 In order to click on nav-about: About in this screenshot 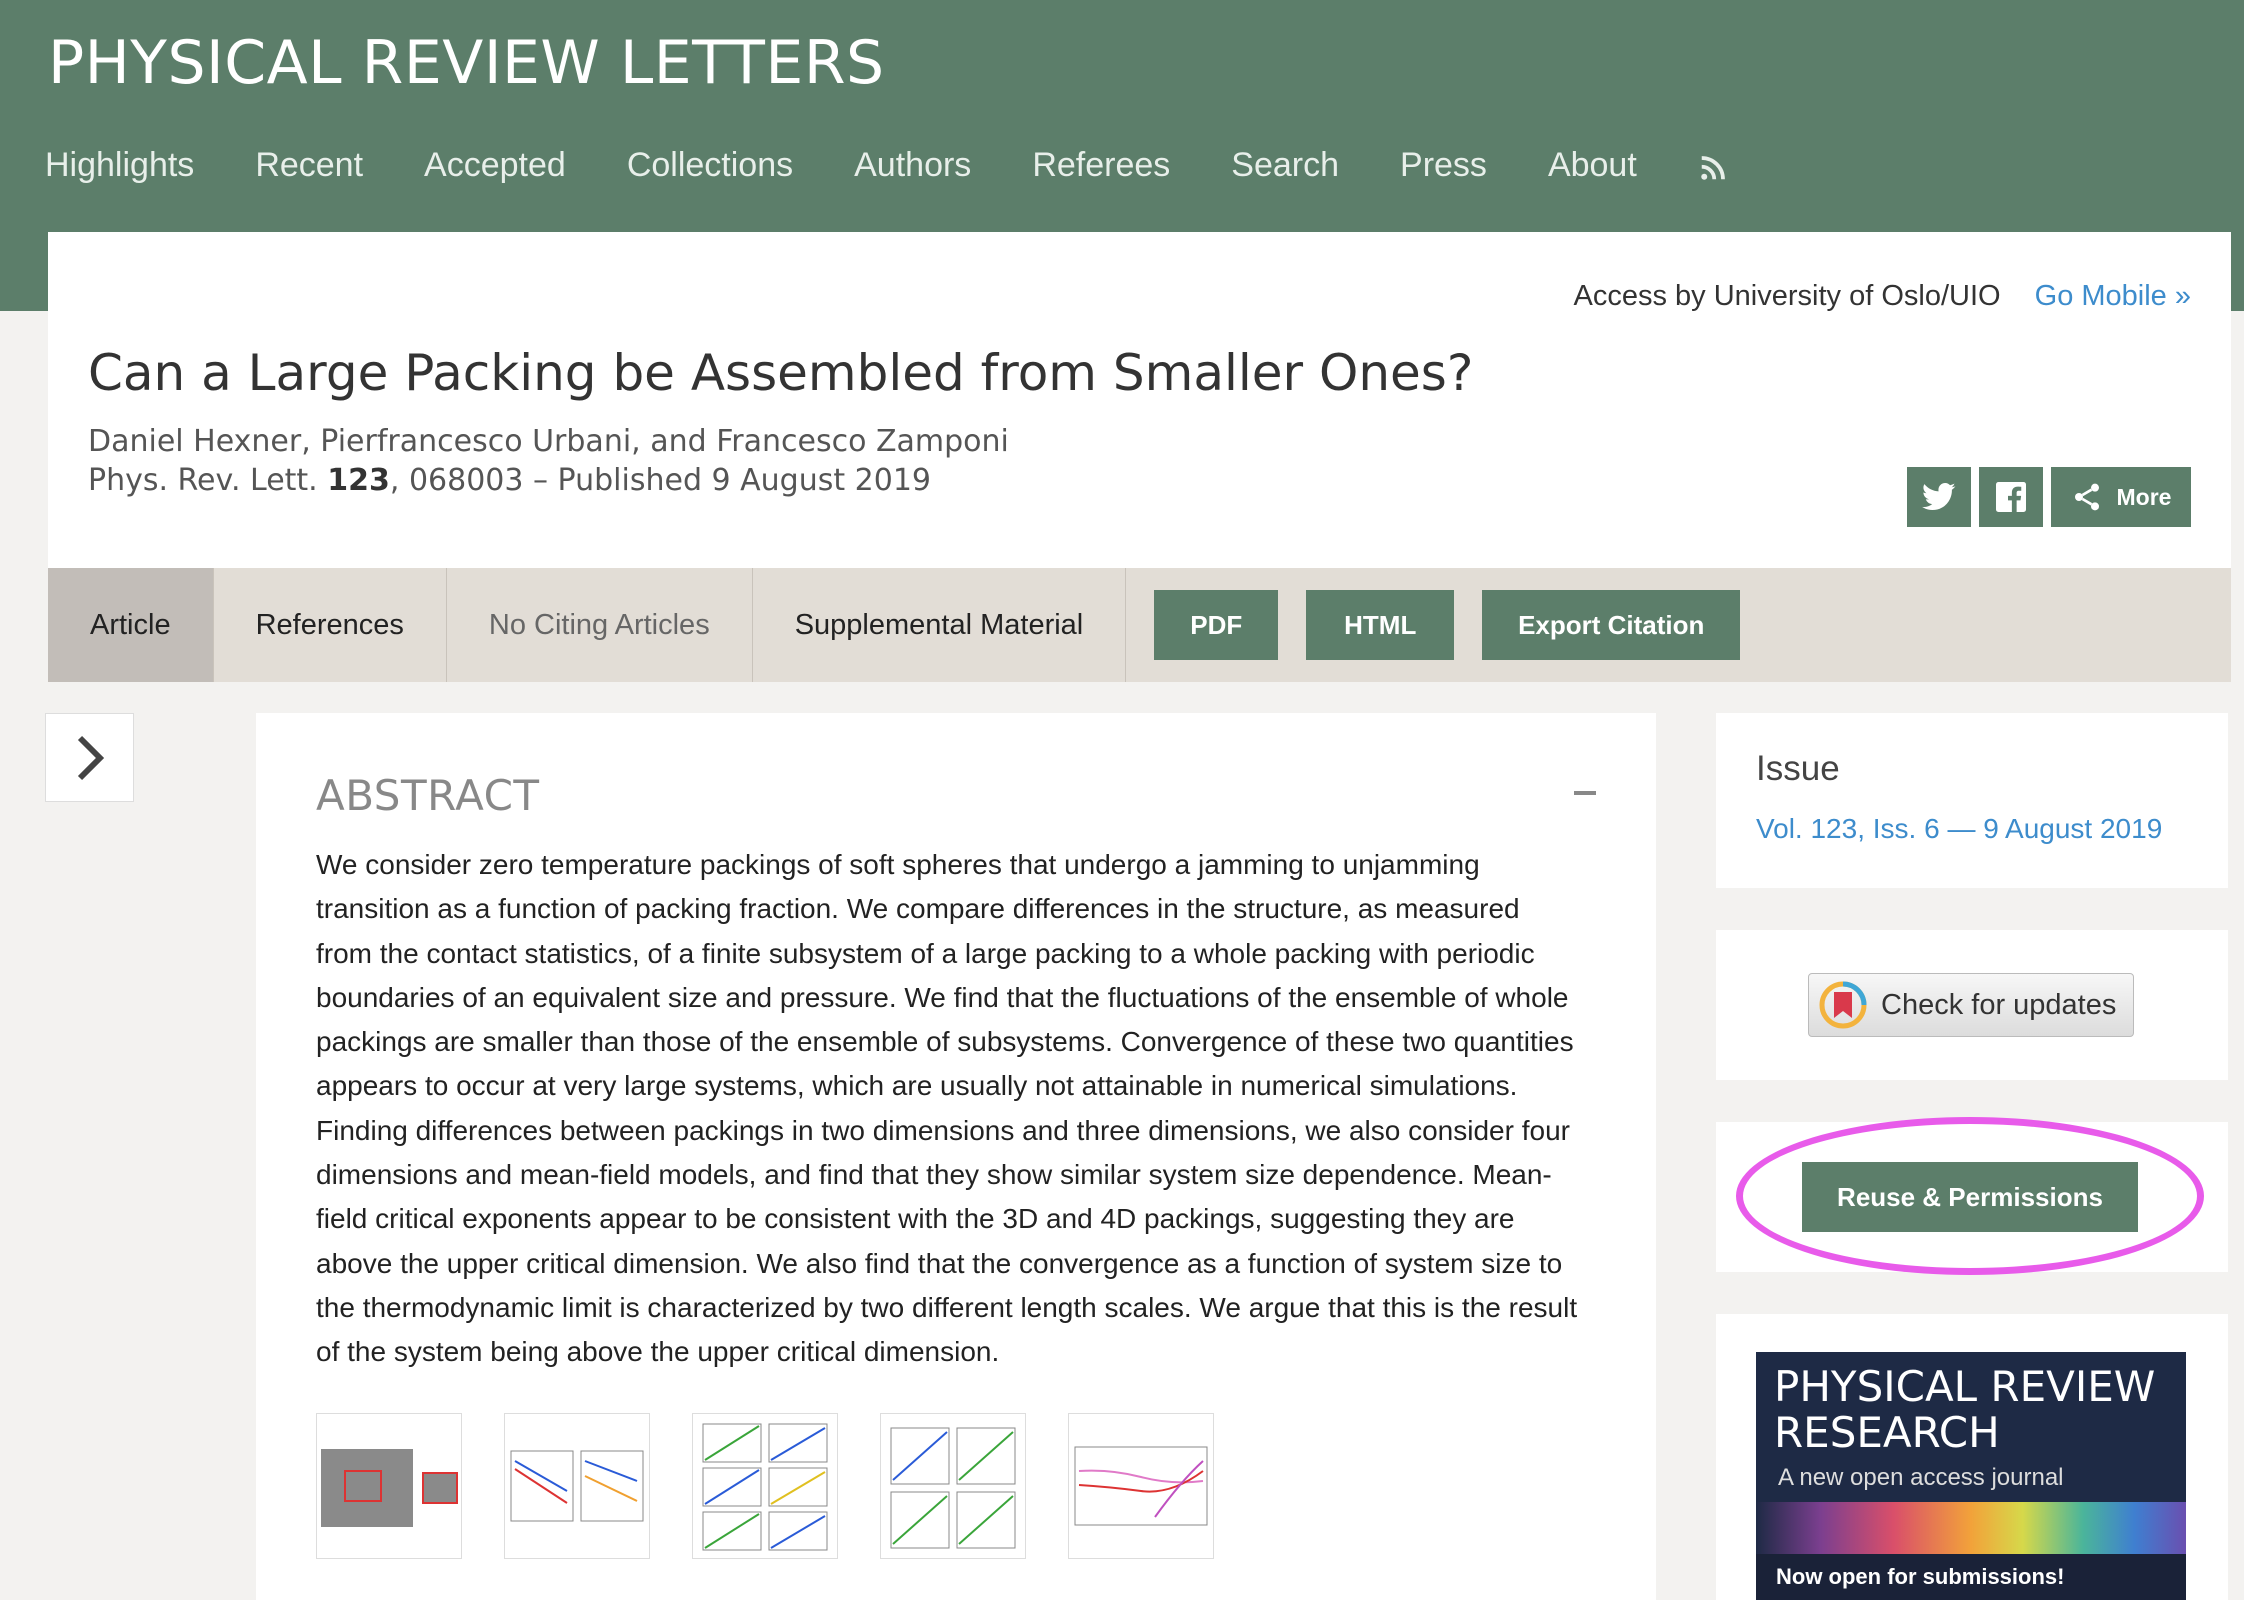, I will do `click(1592, 165)`.